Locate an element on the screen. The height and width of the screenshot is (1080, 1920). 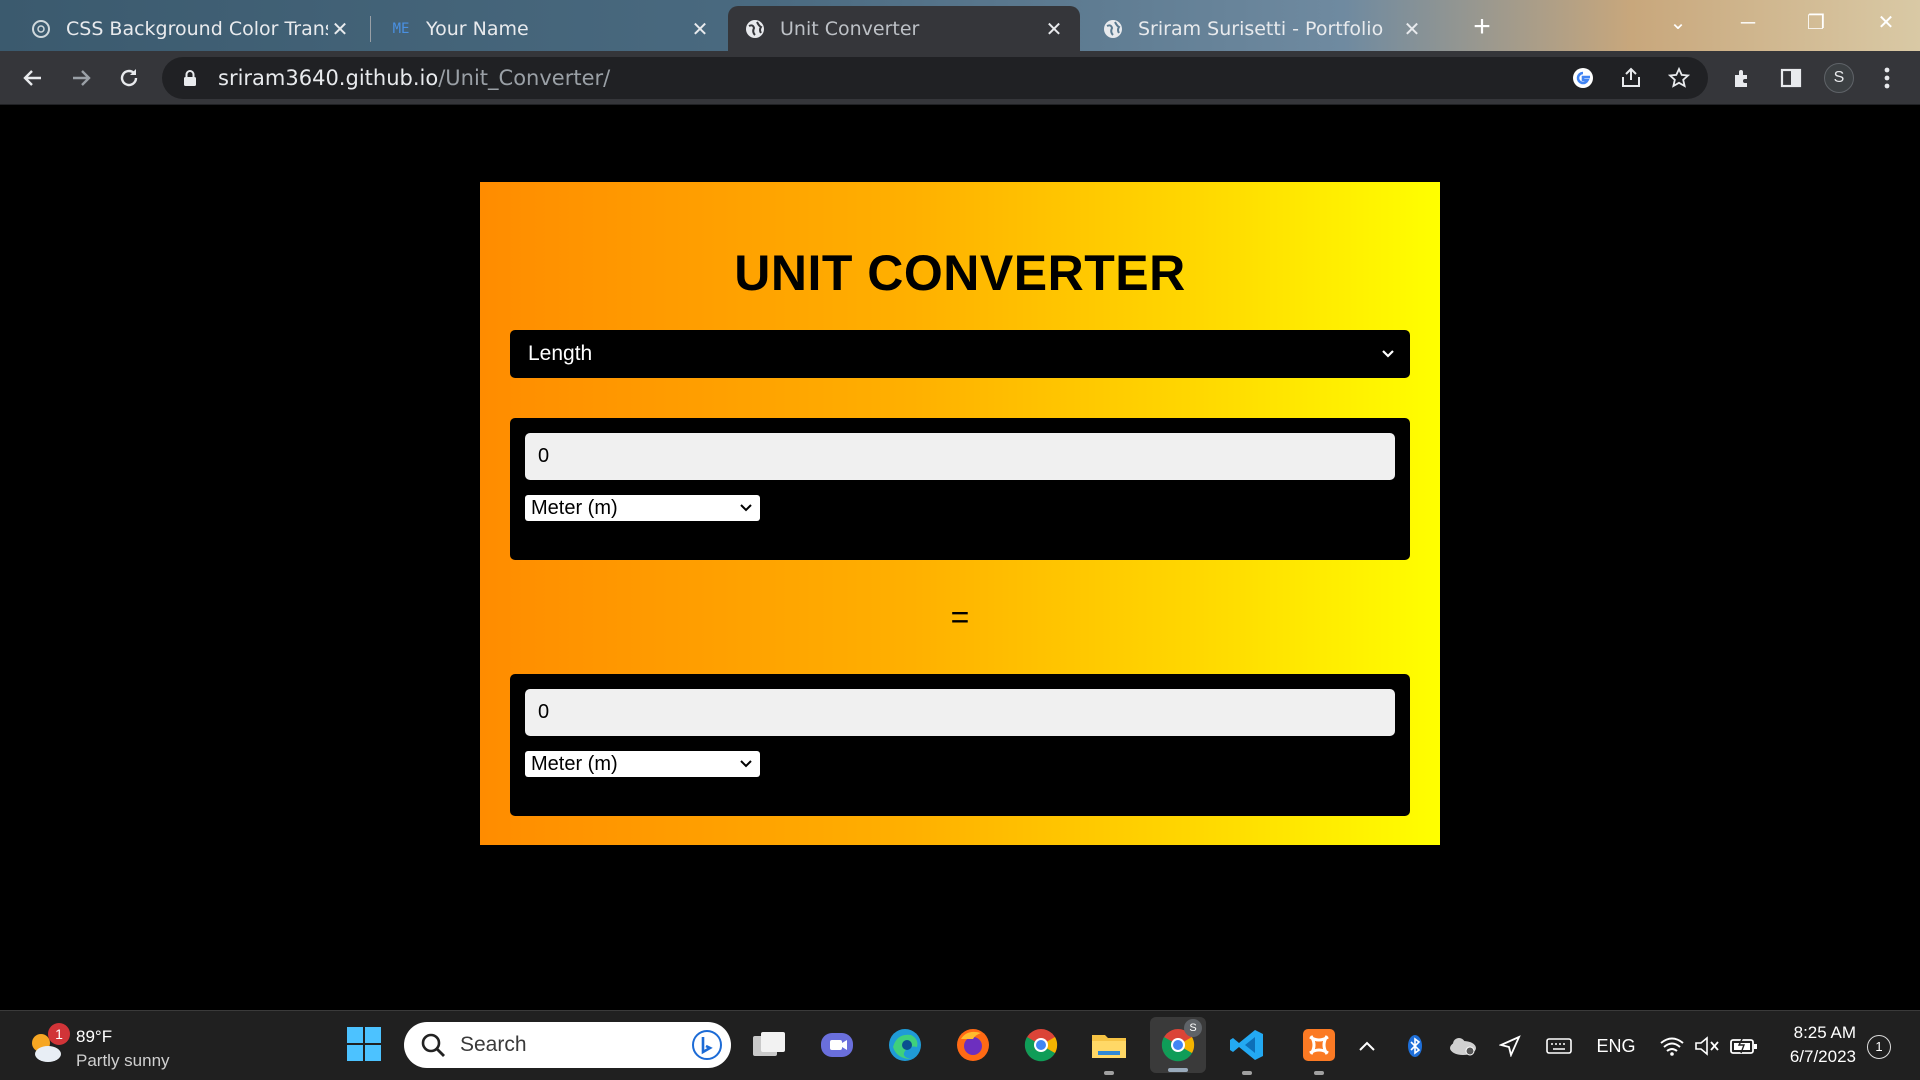
lock-icon is located at coordinates (190, 78).